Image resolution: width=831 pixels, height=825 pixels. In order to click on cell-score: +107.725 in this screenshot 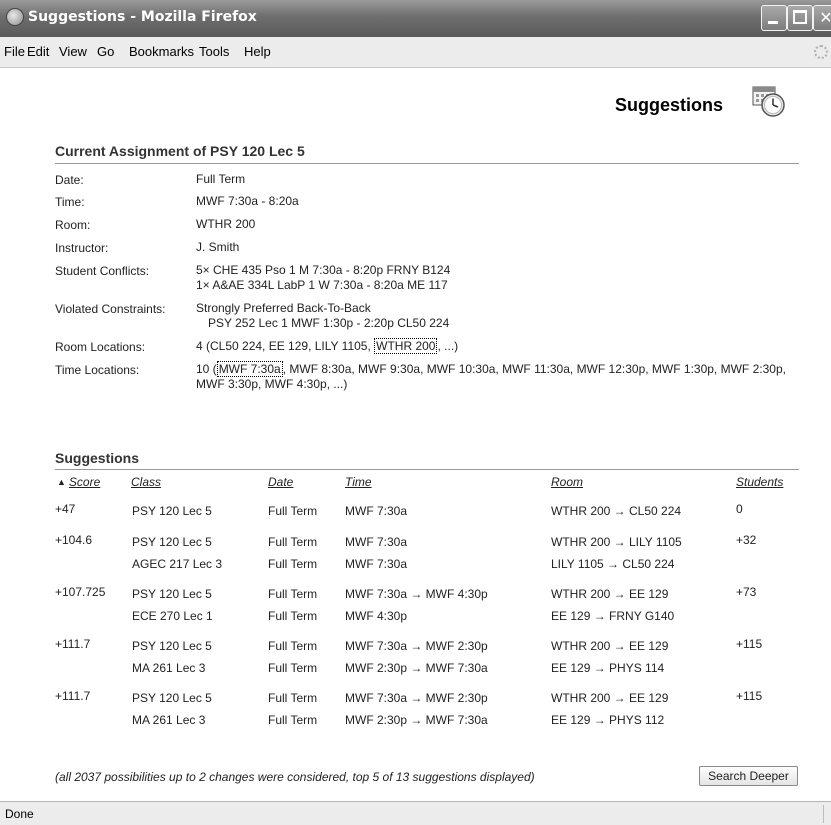, I will do `click(80, 592)`.